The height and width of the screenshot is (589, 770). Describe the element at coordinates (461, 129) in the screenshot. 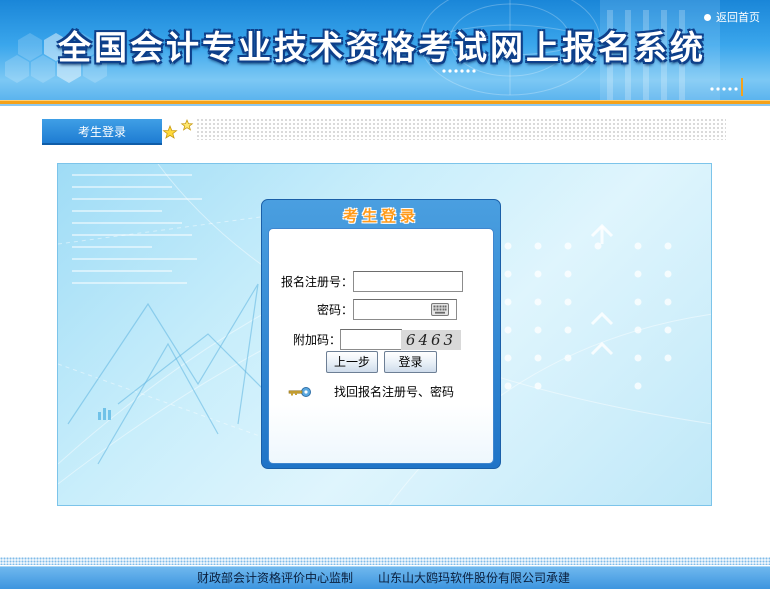

I see `tab-dotted-strip` at that location.